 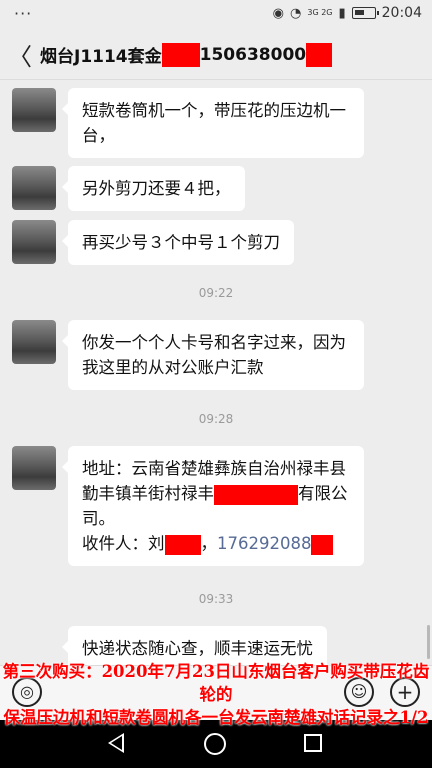 I want to click on notification-dots: ···, so click(x=23, y=13).